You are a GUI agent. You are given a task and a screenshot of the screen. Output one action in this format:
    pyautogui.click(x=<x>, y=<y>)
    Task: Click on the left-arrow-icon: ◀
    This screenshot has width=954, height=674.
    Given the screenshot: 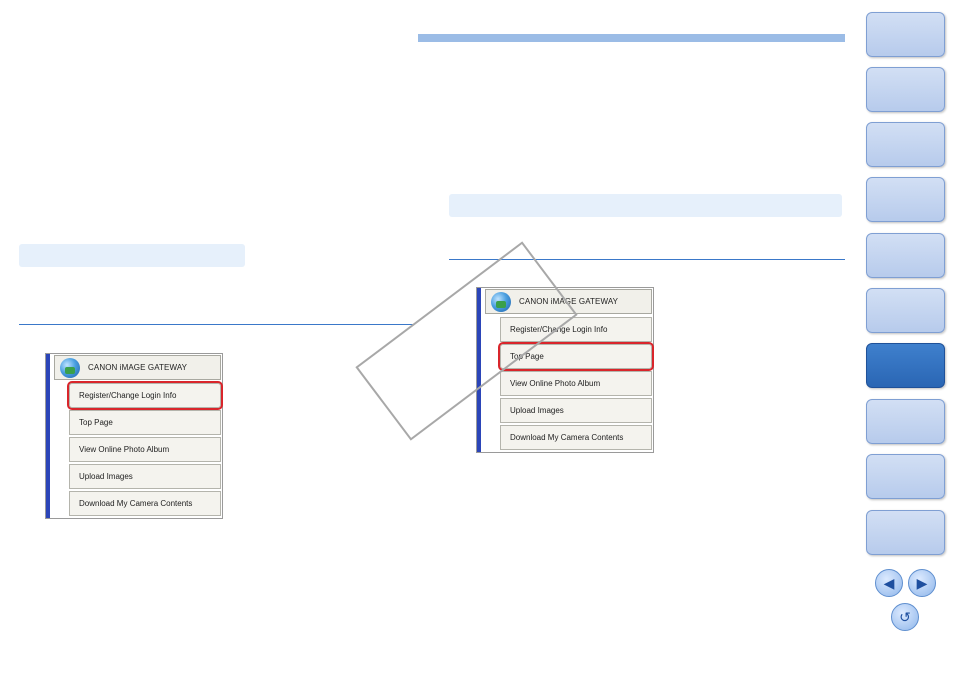 What is the action you would take?
    pyautogui.click(x=889, y=582)
    